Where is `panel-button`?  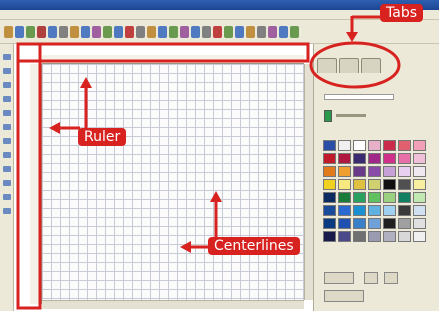 panel-button is located at coordinates (344, 296).